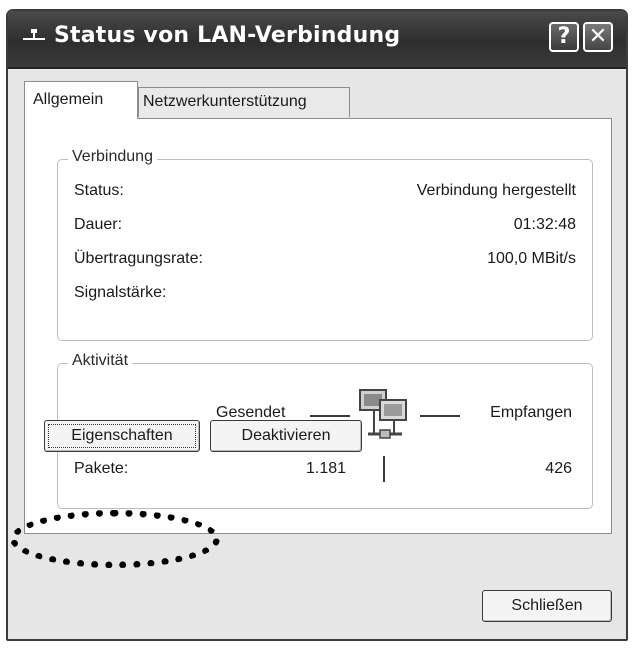 The width and height of the screenshot is (635, 648). Describe the element at coordinates (496, 190) in the screenshot. I see `status-value: Verbindung hergestellt` at that location.